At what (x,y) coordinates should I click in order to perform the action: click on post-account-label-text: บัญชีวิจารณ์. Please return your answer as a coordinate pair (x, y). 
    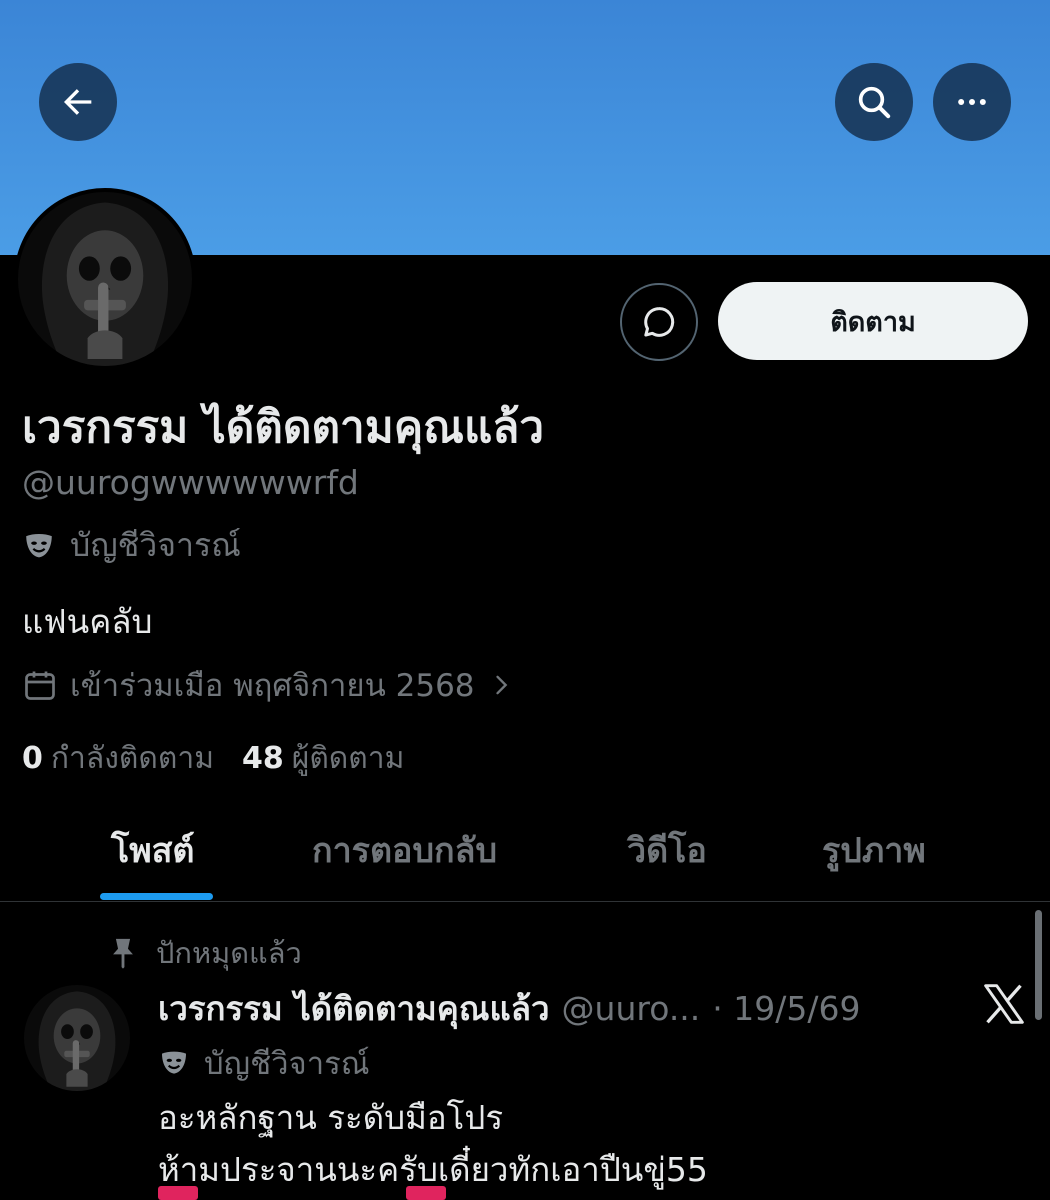
    Looking at the image, I should click on (287, 1064).